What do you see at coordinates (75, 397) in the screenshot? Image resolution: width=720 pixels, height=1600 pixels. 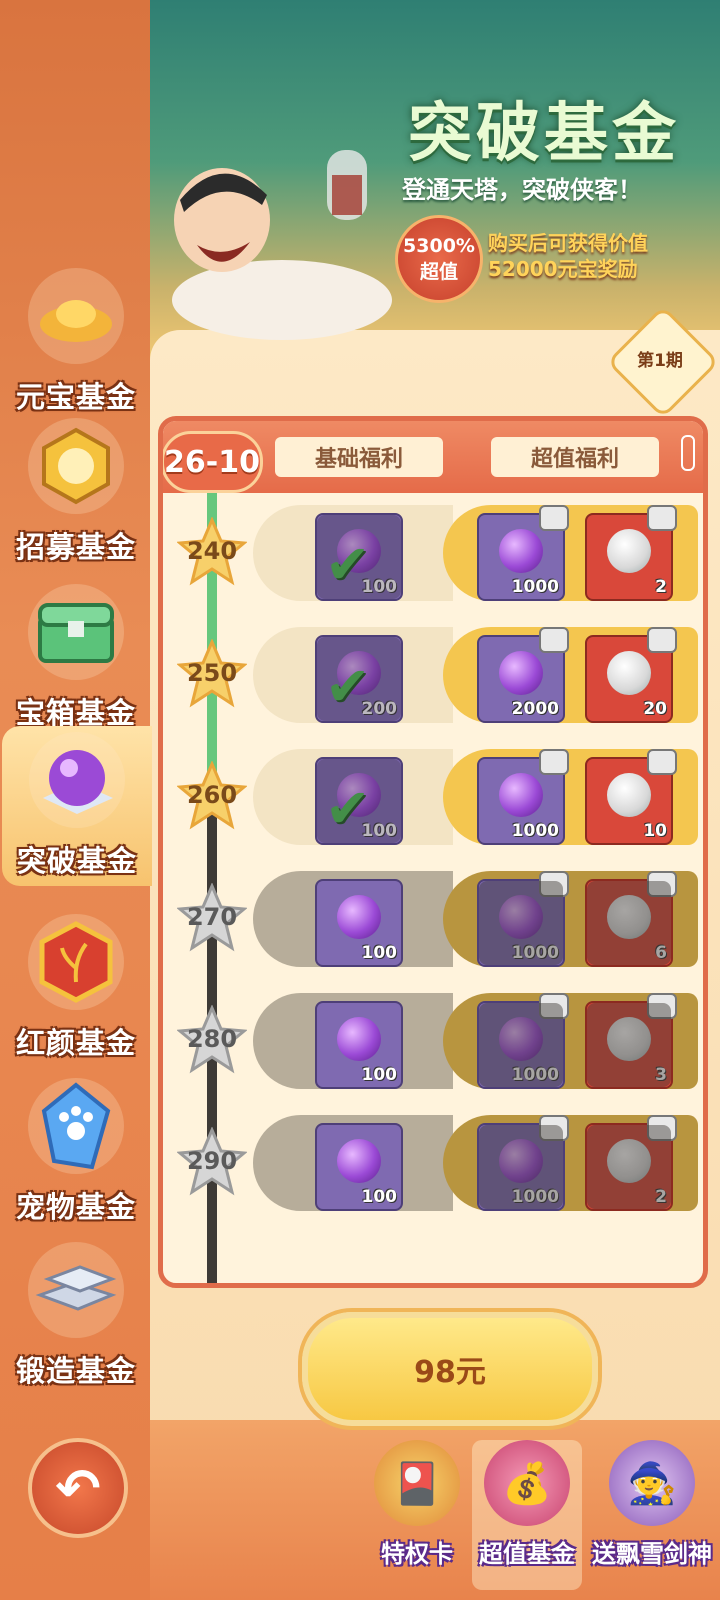 I see `sidebar-item-label: 元宝基金` at bounding box center [75, 397].